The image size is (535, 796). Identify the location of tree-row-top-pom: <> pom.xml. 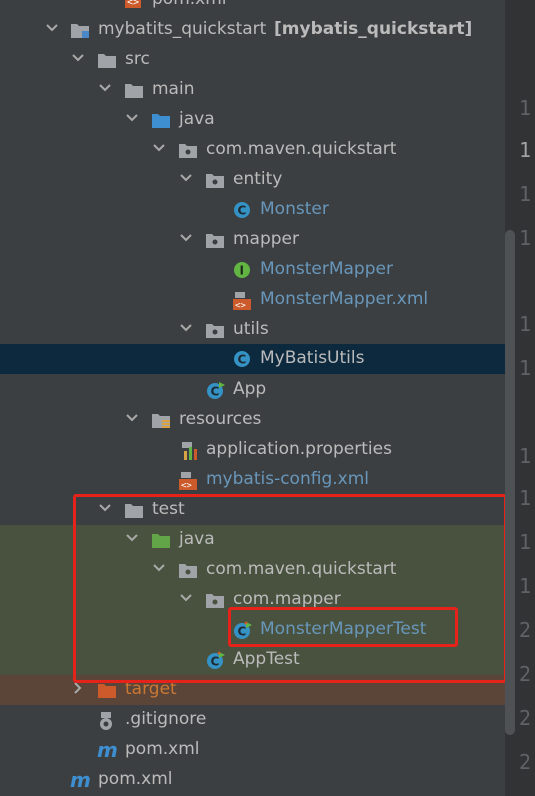
(252, 7).